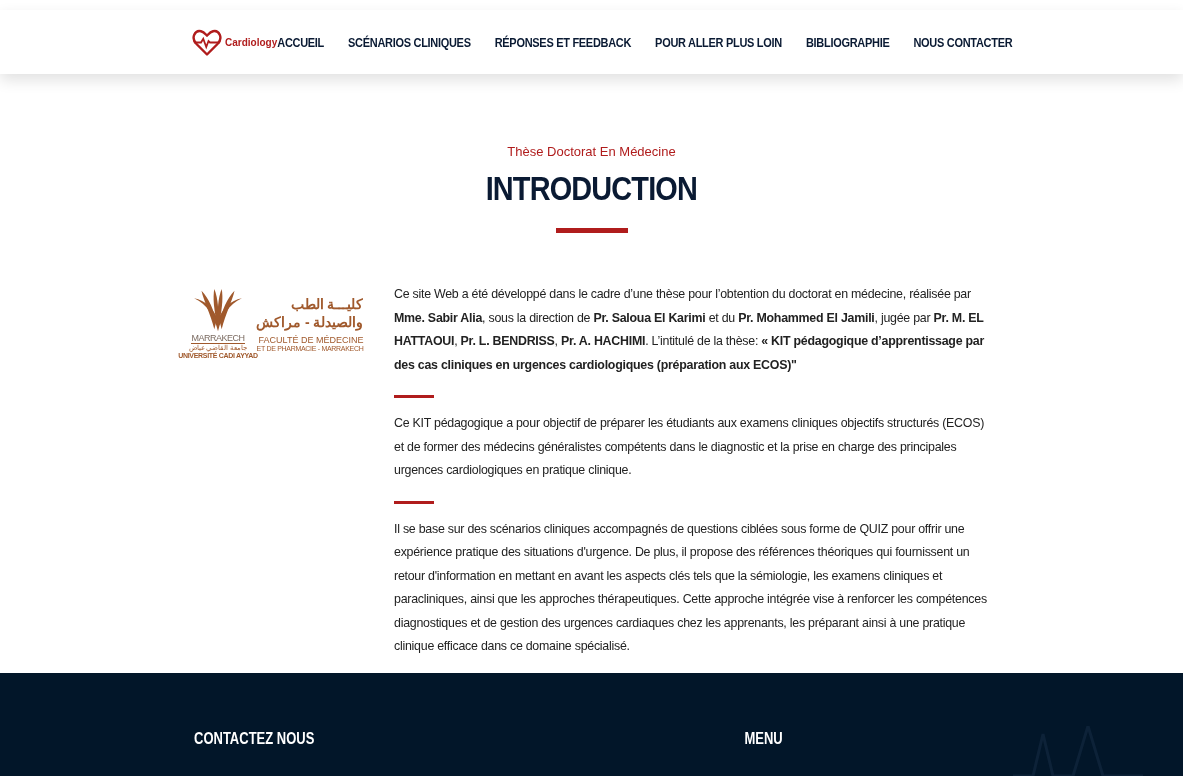 The height and width of the screenshot is (776, 1183). Describe the element at coordinates (409, 42) in the screenshot. I see `nav-link: SCÉNARIOS CLINIQUES` at that location.